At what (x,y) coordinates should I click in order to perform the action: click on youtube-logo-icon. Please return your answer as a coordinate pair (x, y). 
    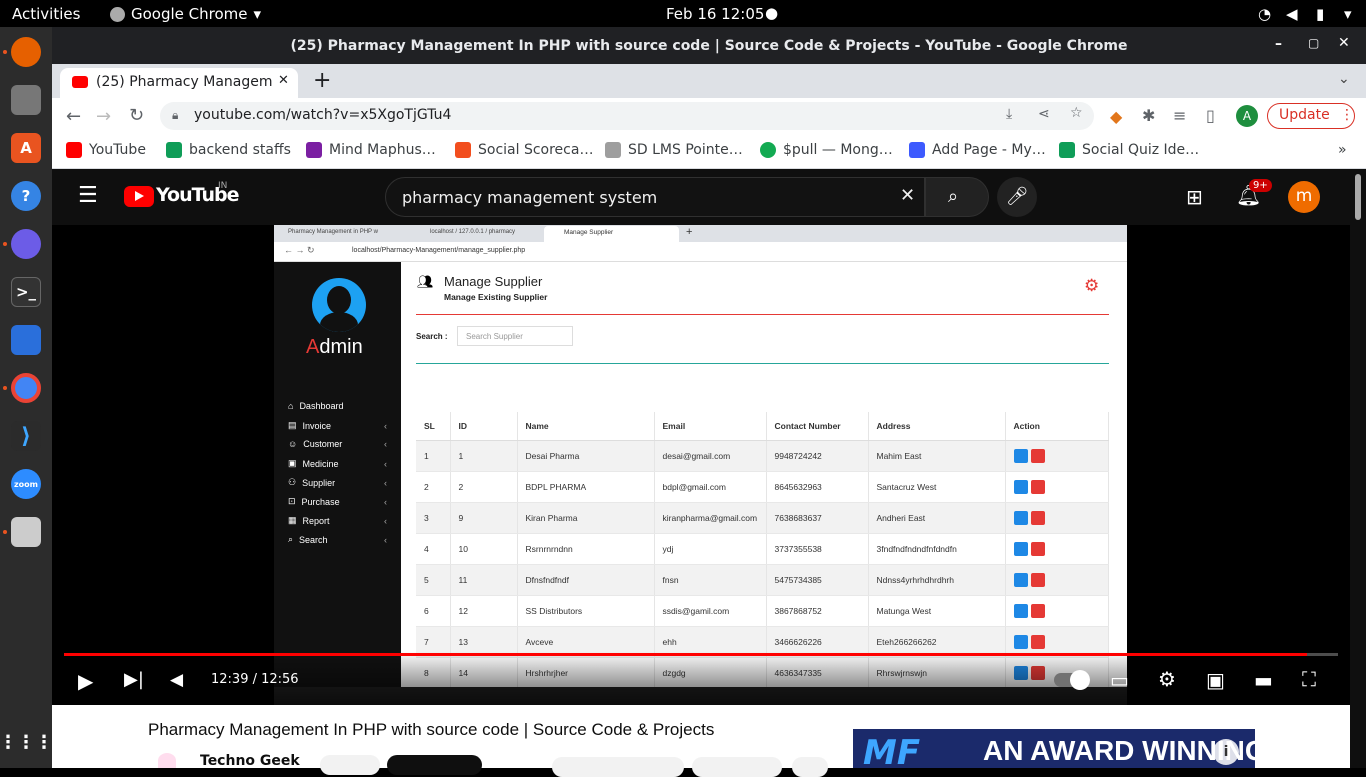
    Looking at the image, I should click on (139, 196).